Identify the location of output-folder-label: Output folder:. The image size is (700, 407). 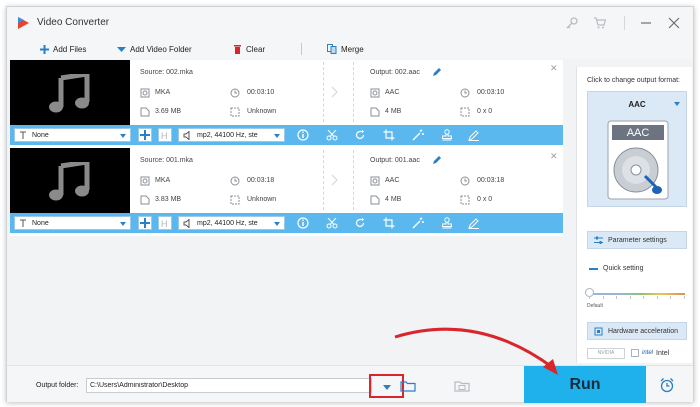
(57, 385).